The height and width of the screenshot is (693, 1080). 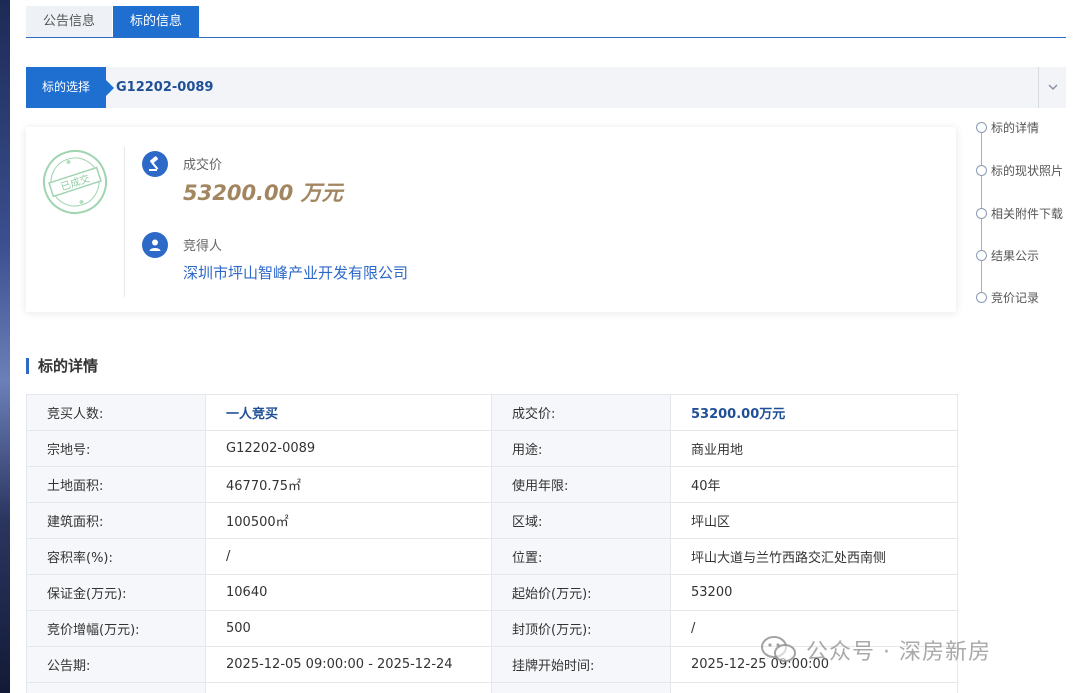 What do you see at coordinates (116, 484) in the screenshot?
I see `field-key: 土地面积:` at bounding box center [116, 484].